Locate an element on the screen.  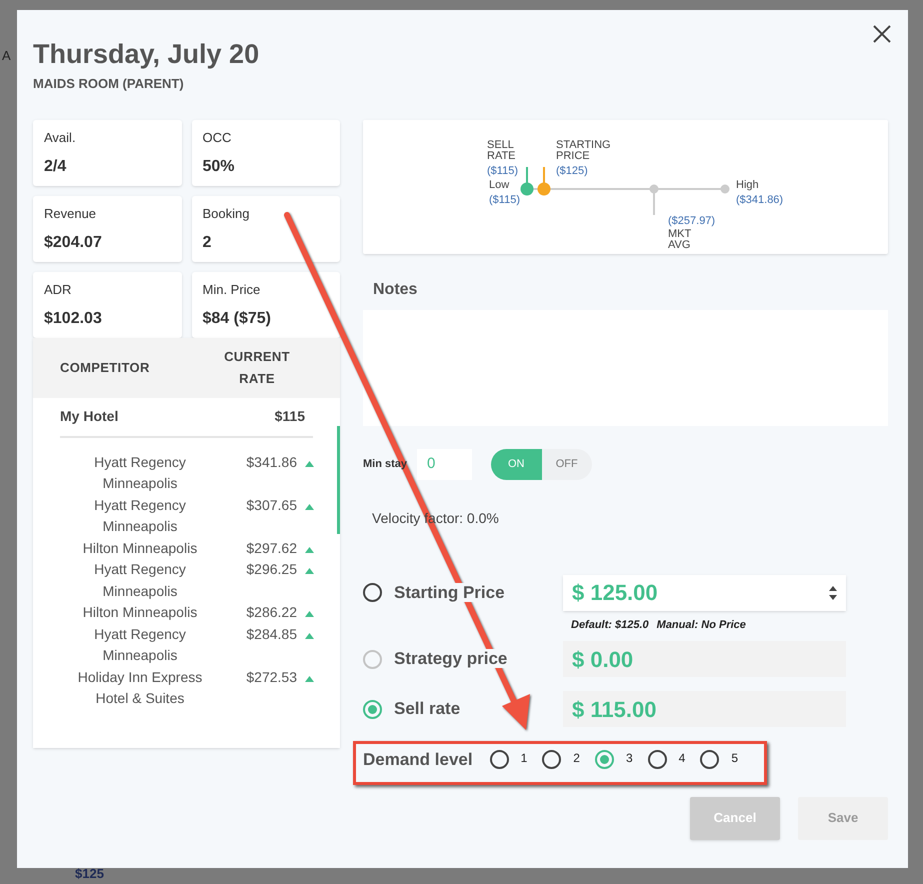
price-hint: Default: $125.0 is located at coordinates (610, 625).